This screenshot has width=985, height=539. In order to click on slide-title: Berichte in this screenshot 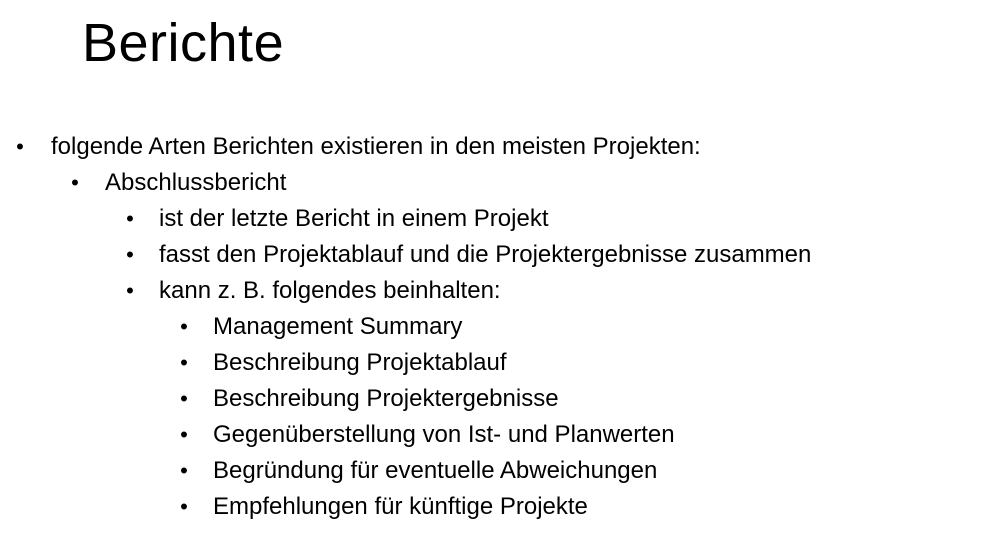, I will do `click(183, 43)`.